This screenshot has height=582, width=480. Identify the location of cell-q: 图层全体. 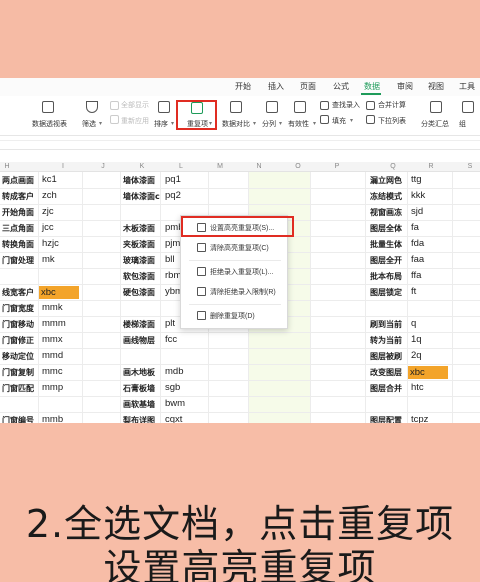
(386, 228).